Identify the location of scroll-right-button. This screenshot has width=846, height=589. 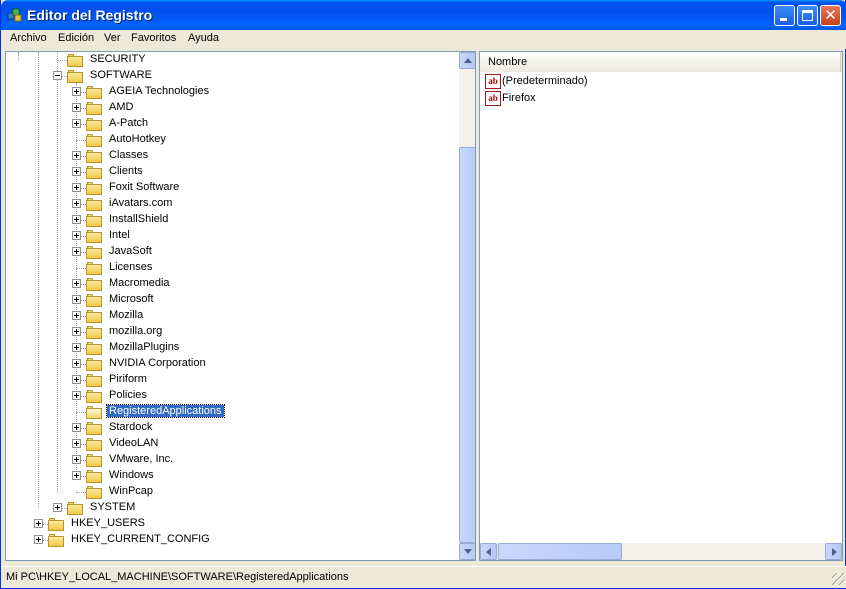
(833, 551).